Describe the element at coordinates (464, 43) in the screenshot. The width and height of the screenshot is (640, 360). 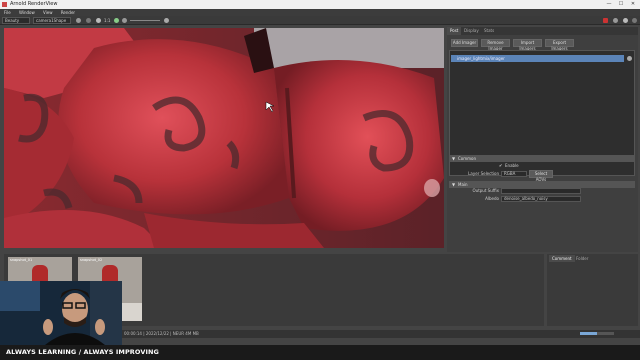
I see `add-imager-button: Add Imager` at that location.